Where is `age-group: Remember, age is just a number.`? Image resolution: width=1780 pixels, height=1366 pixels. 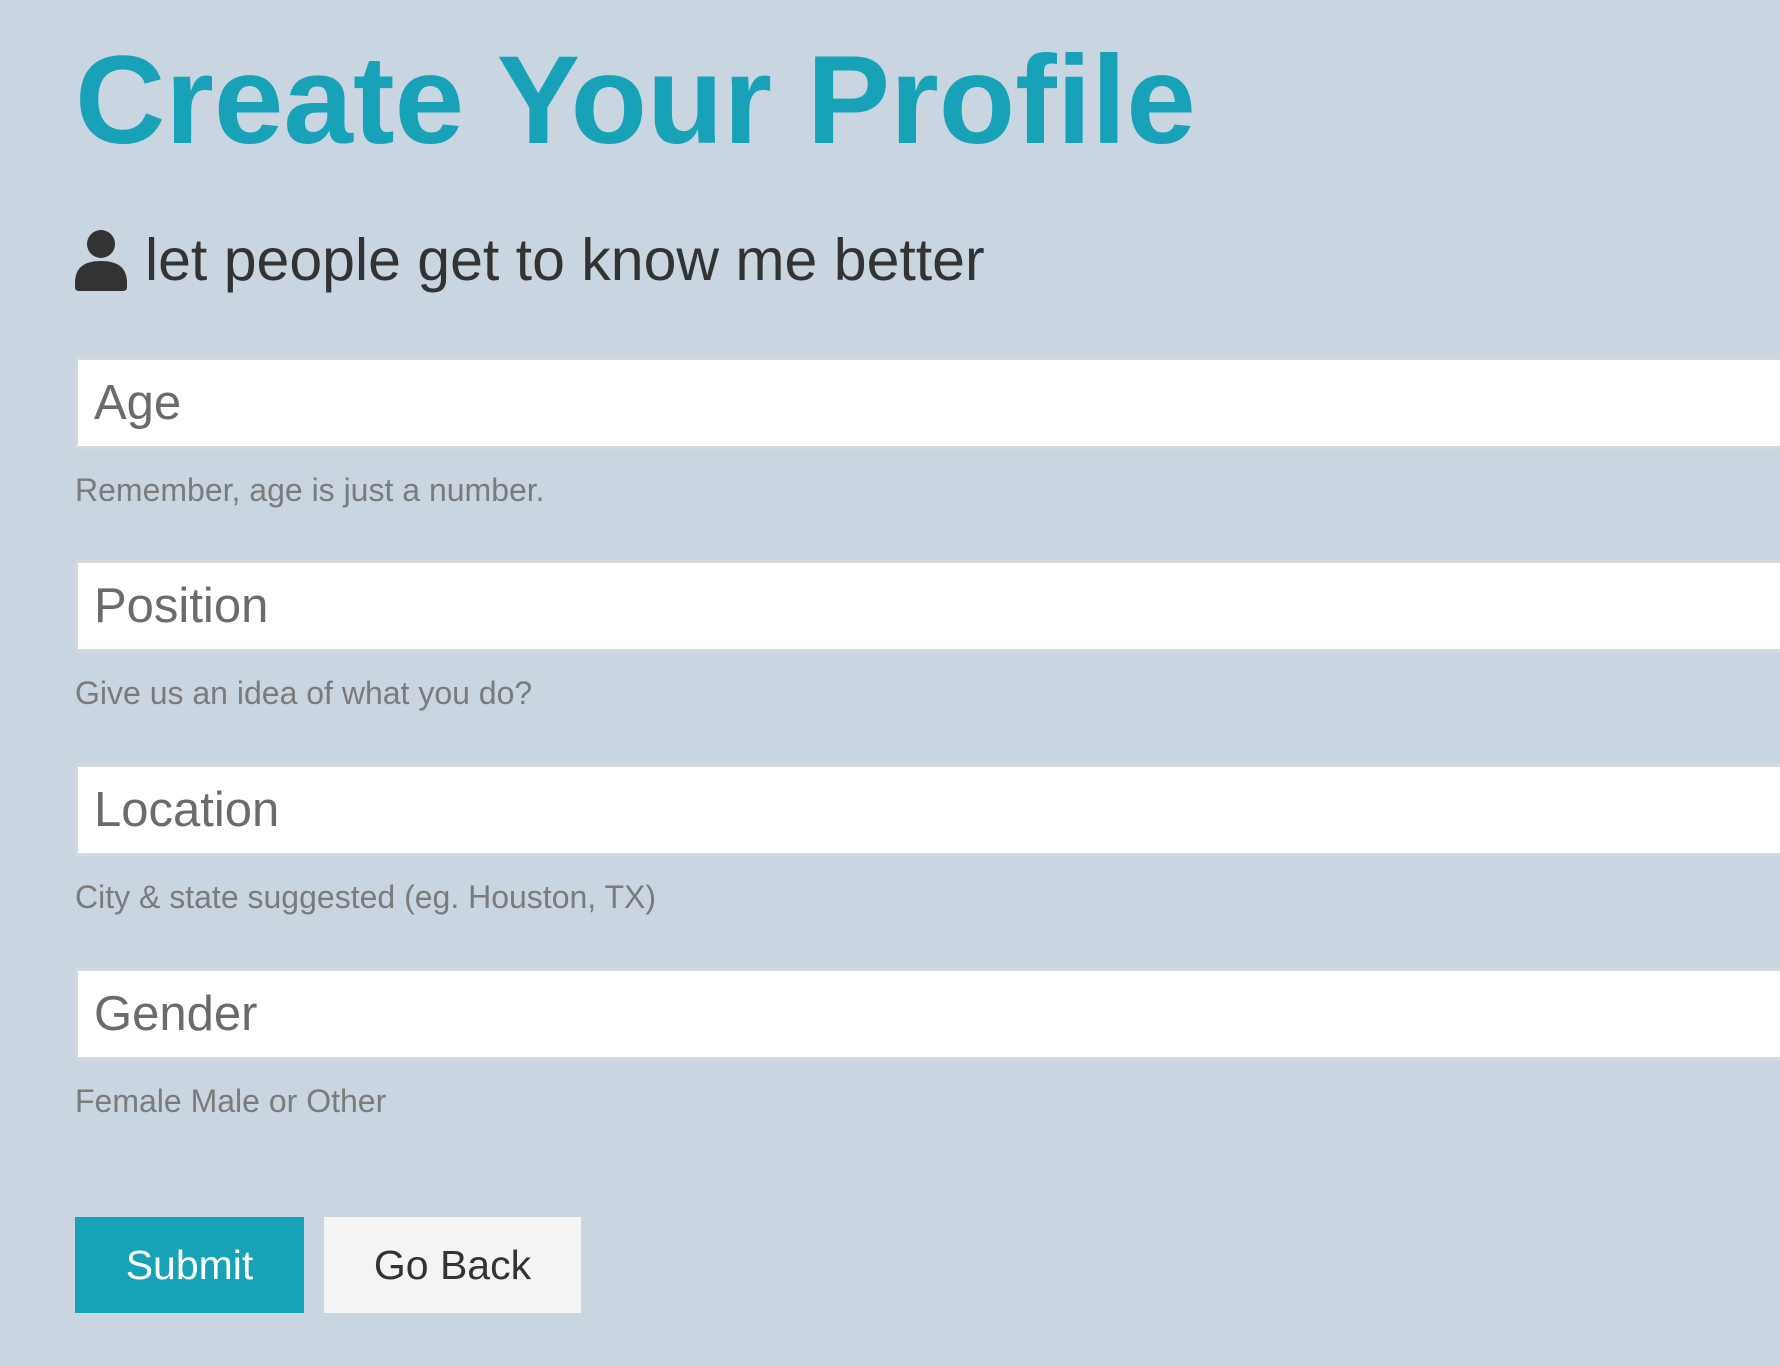
age-group: Remember, age is just a number. is located at coordinates (927, 433).